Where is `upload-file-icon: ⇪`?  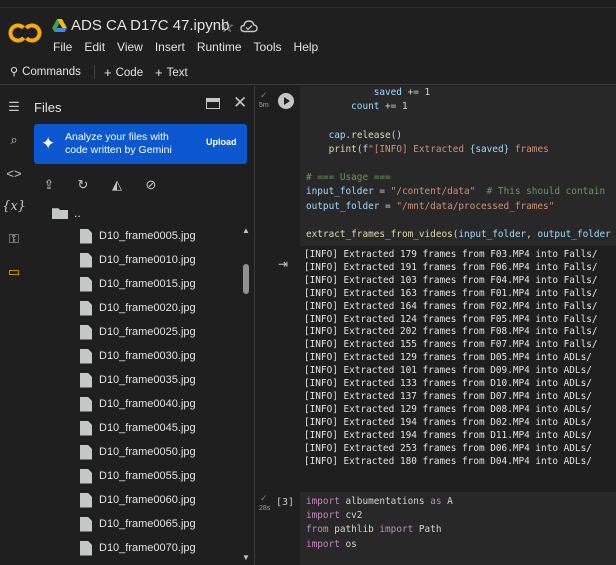
upload-file-icon: ⇪ is located at coordinates (49, 185).